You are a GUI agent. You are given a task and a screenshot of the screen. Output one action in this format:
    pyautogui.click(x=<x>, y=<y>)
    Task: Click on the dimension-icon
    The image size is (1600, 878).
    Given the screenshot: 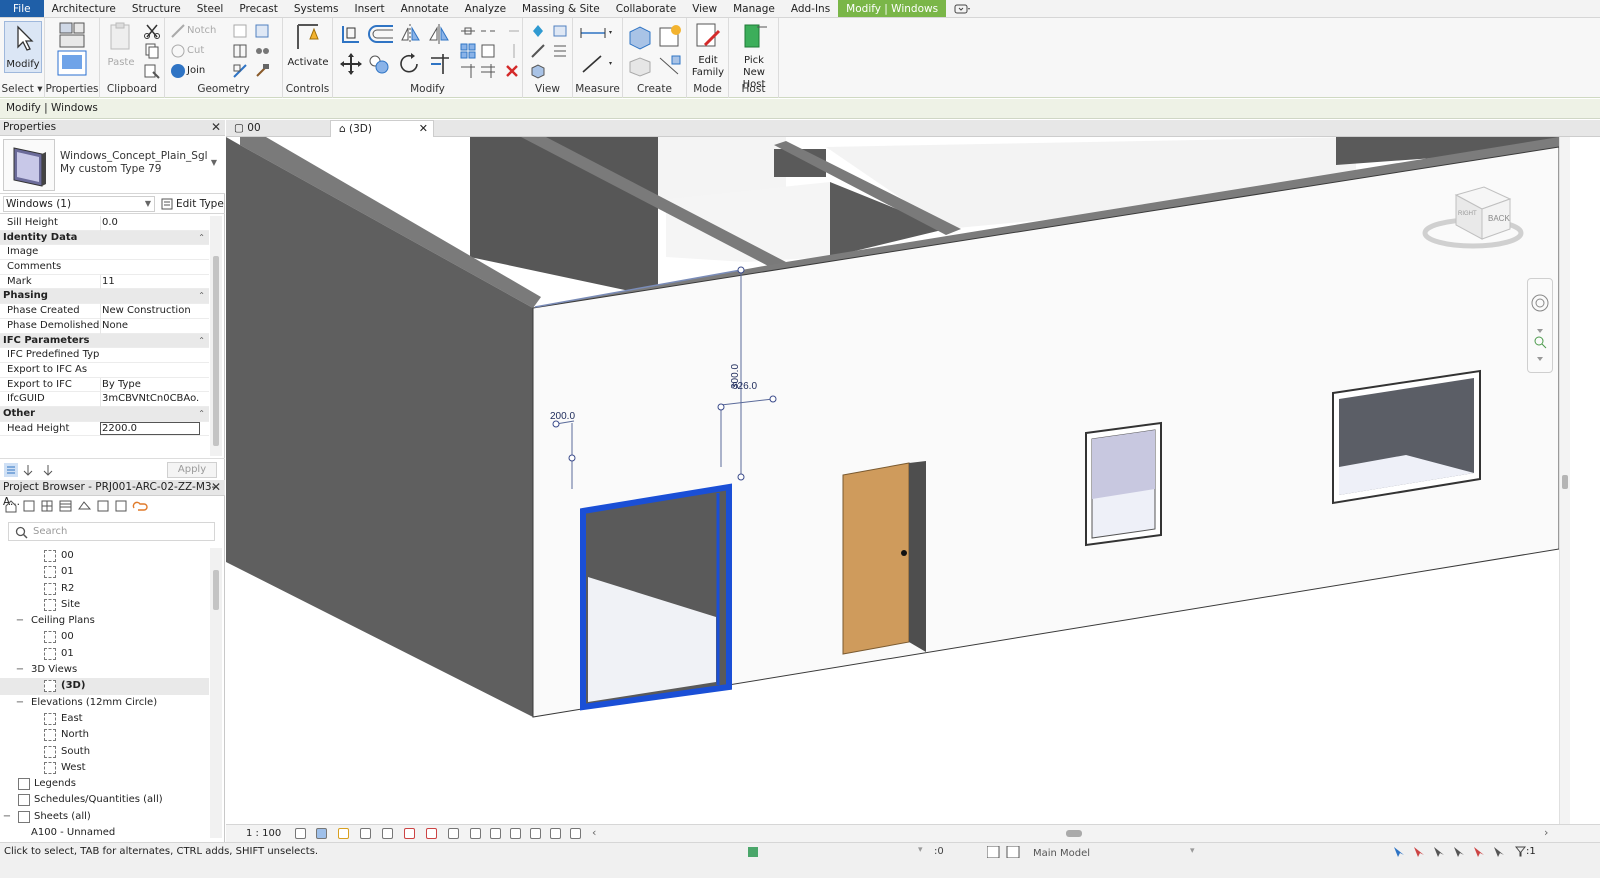 What is the action you would take?
    pyautogui.click(x=596, y=64)
    